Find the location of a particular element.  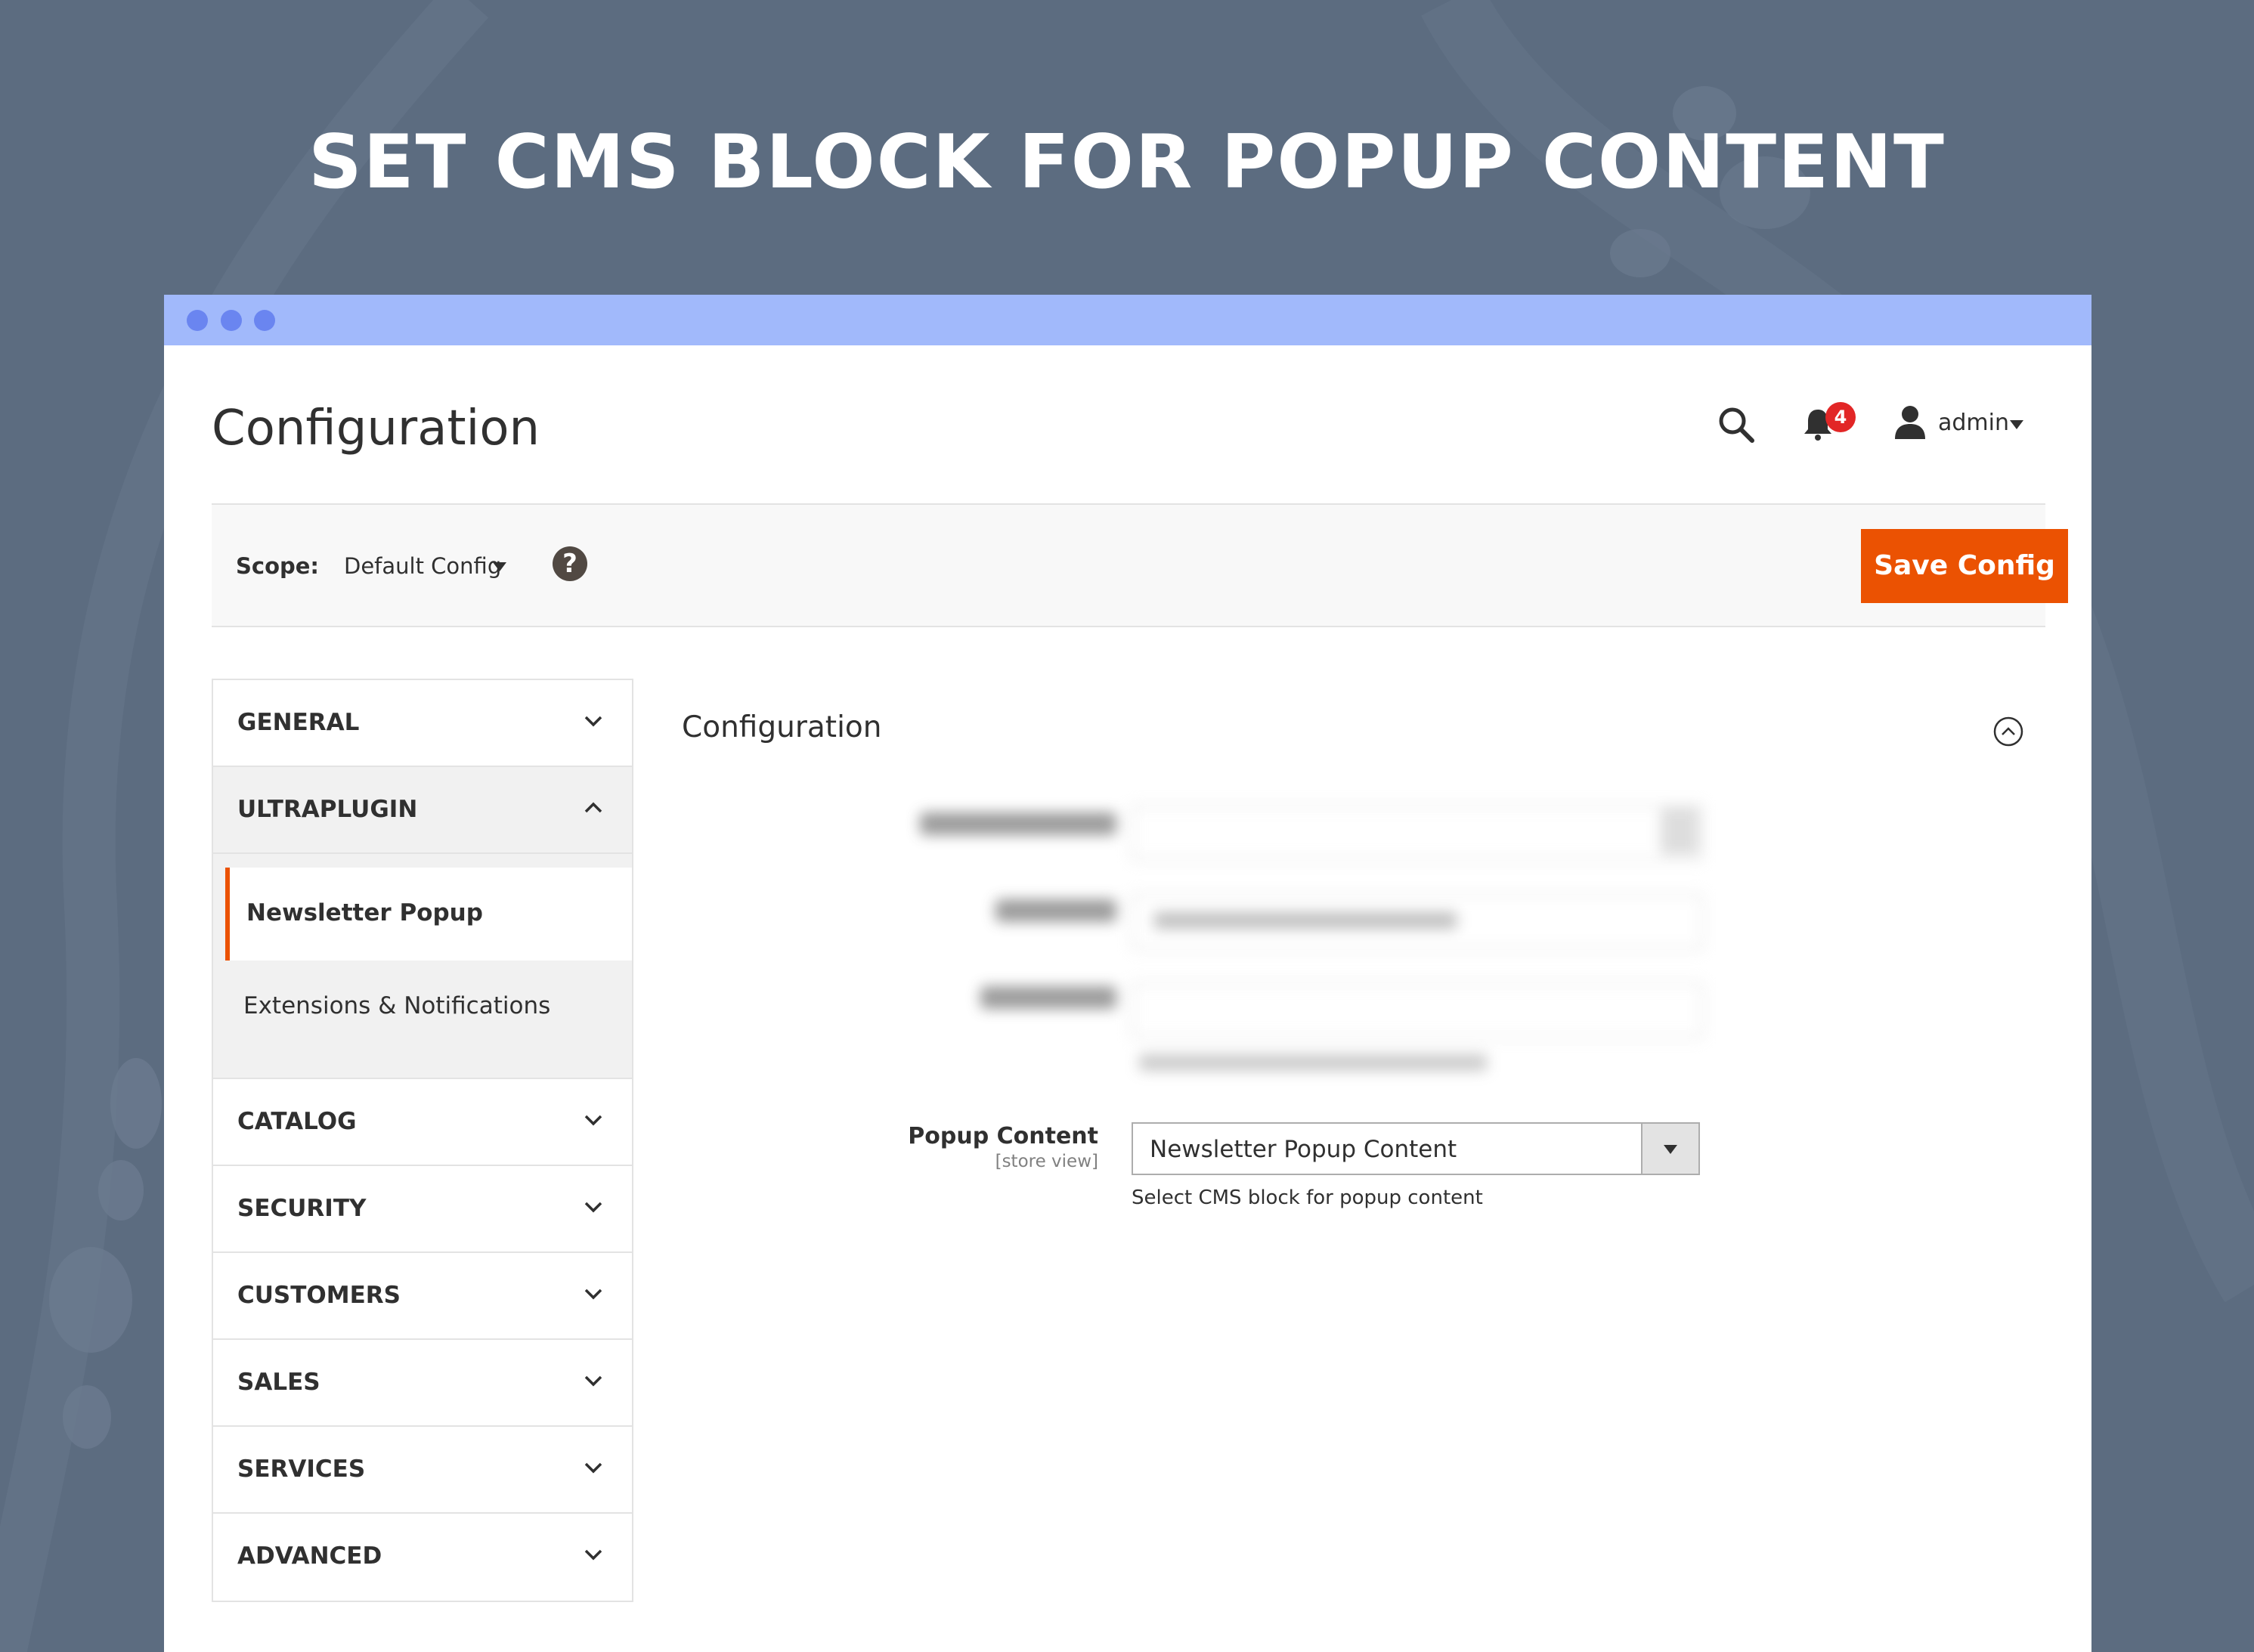

tab-ultraplugin: ULTRAPLUGIN is located at coordinates (422, 810).